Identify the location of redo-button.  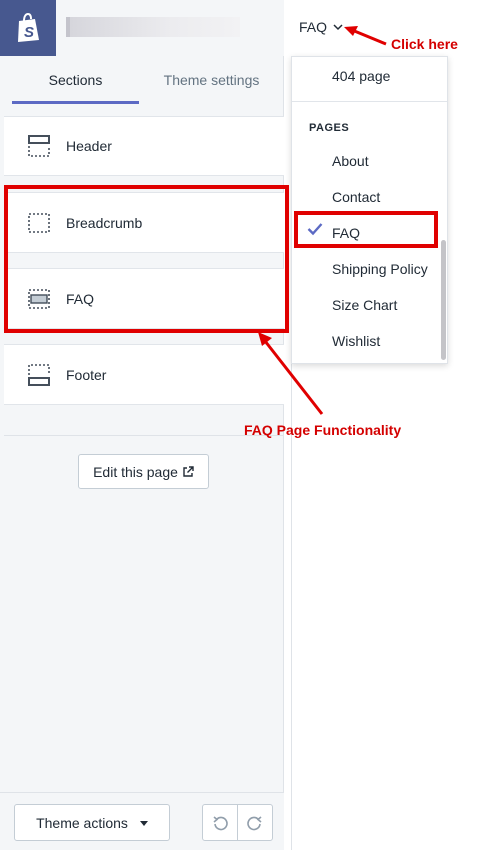
(254, 822).